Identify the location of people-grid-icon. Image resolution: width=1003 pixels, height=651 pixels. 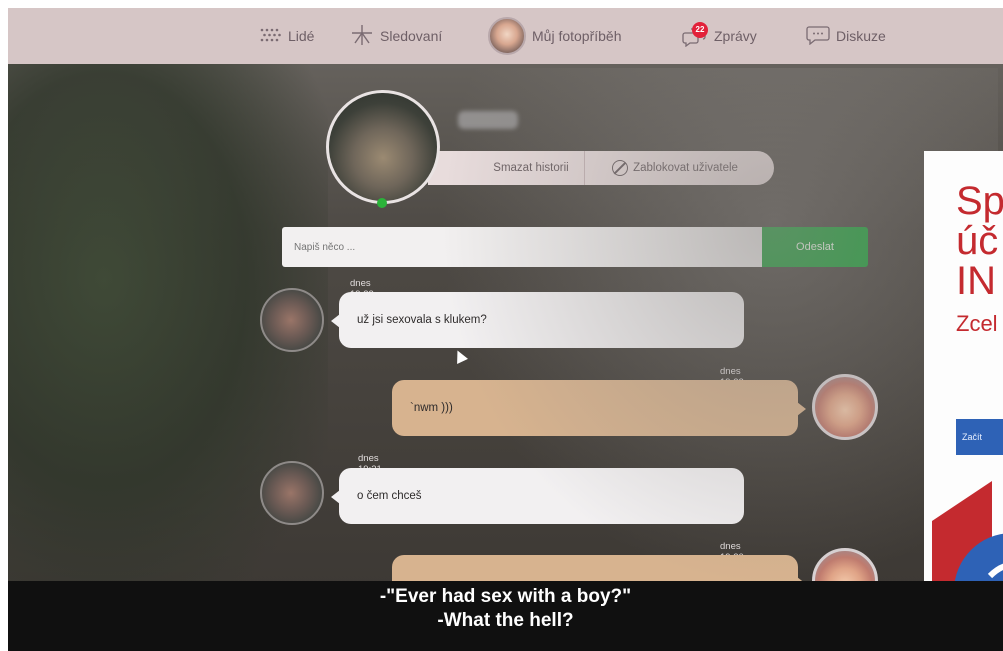
(271, 36).